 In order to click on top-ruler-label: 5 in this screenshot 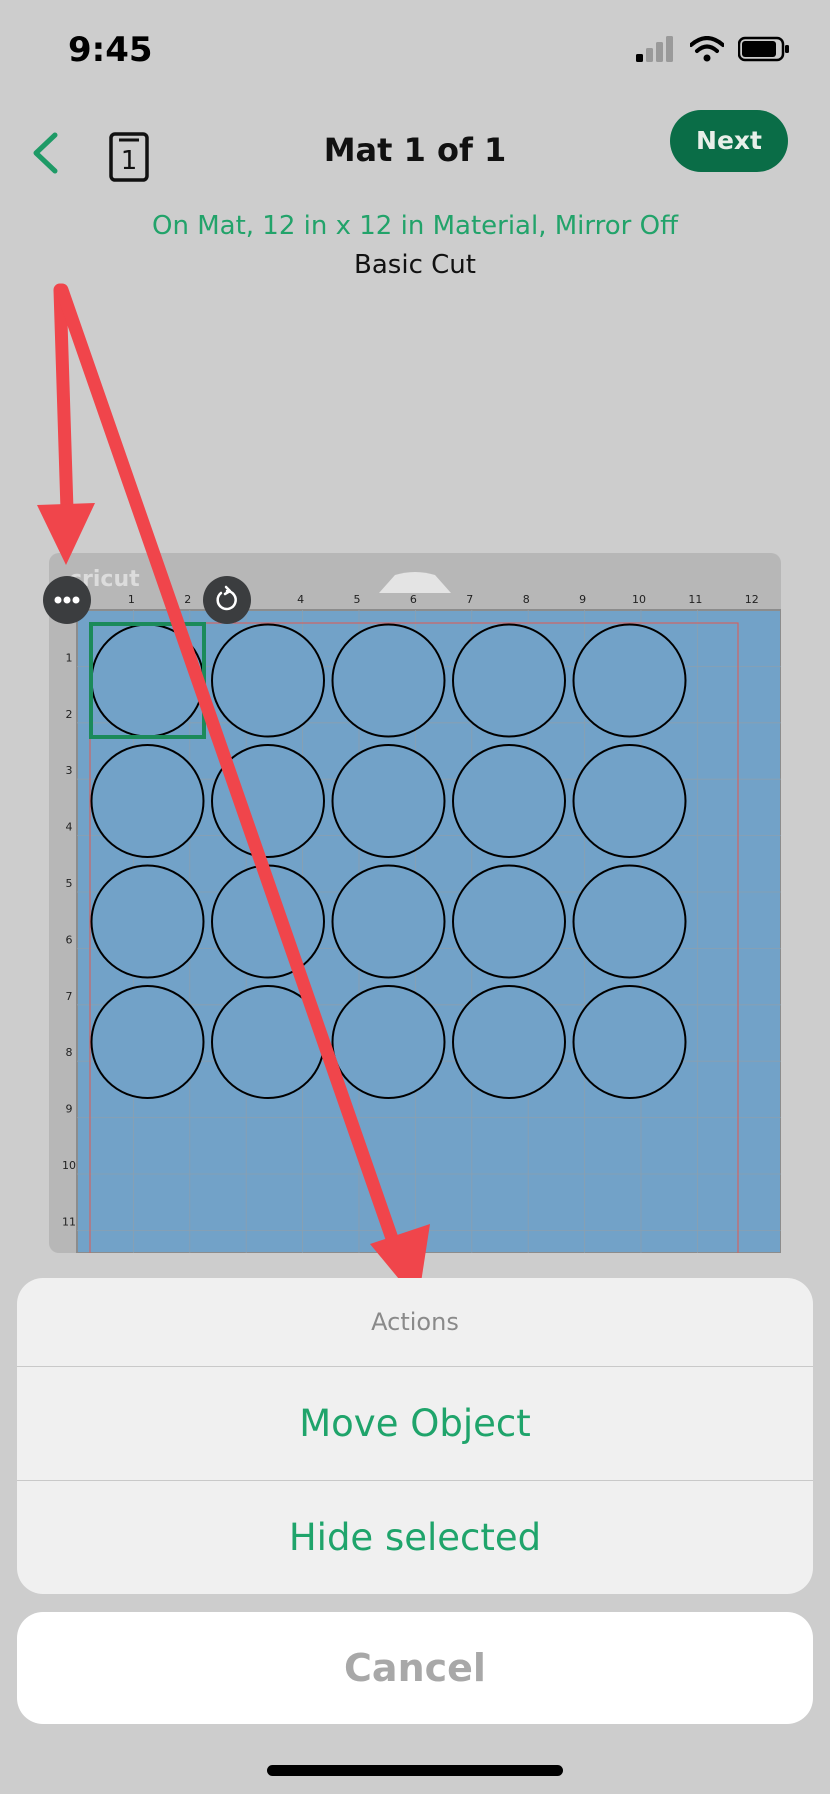, I will do `click(357, 599)`.